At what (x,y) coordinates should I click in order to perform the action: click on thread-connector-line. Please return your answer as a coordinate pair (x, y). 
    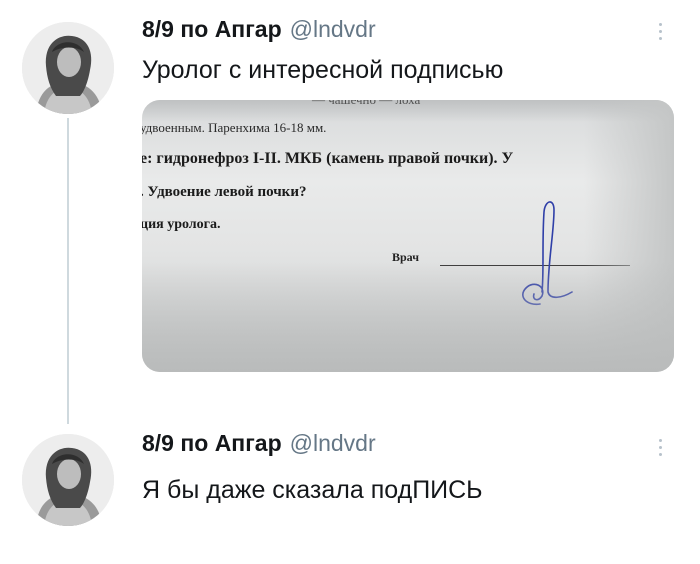
    Looking at the image, I should click on (68, 271).